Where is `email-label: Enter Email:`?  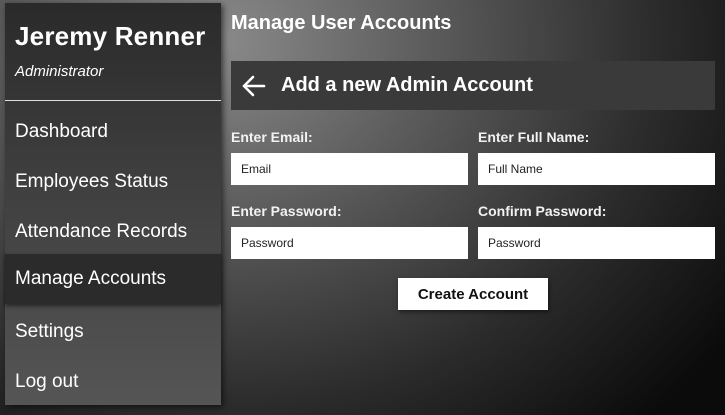
email-label: Enter Email: is located at coordinates (272, 137).